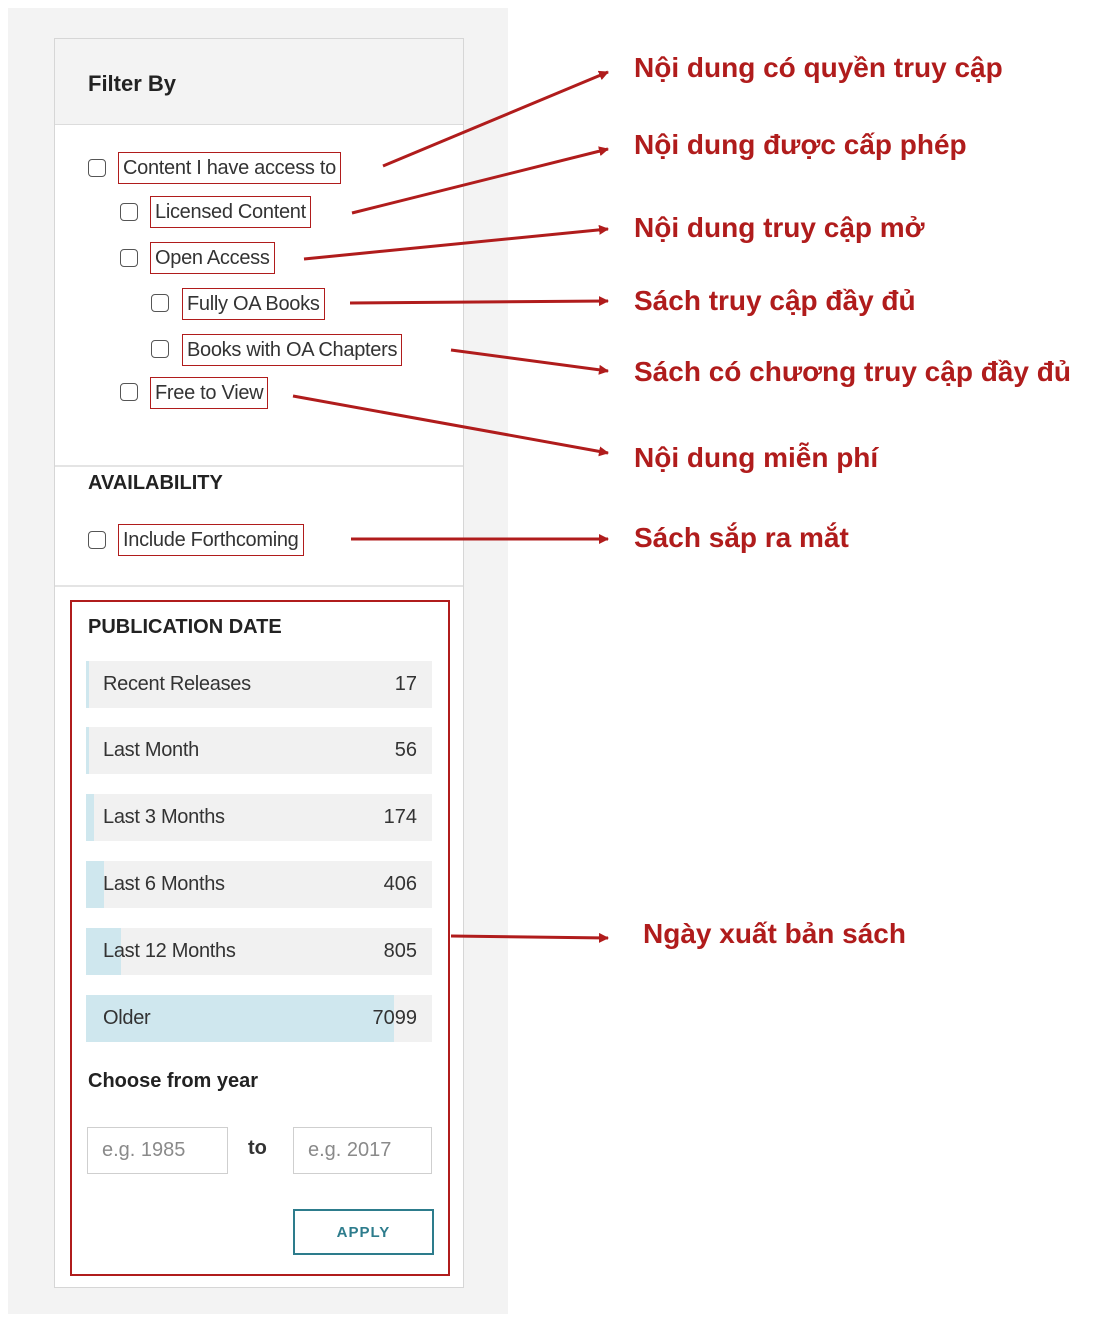 The width and height of the screenshot is (1120, 1321). What do you see at coordinates (529, 937) in the screenshot?
I see `arrow-publication-date` at bounding box center [529, 937].